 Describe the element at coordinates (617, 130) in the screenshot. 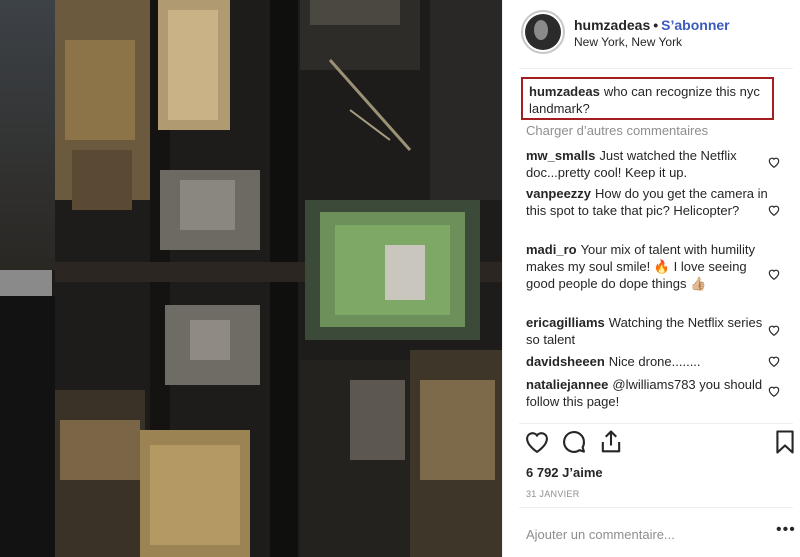

I see `load-more-comments-button: Charger d’autres commentaires` at that location.